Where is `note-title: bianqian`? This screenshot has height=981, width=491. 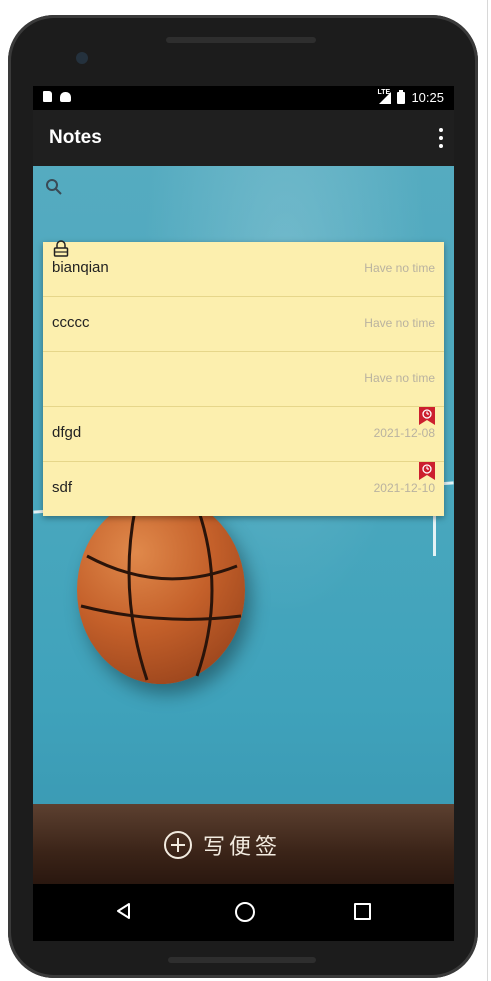 note-title: bianqian is located at coordinates (80, 267).